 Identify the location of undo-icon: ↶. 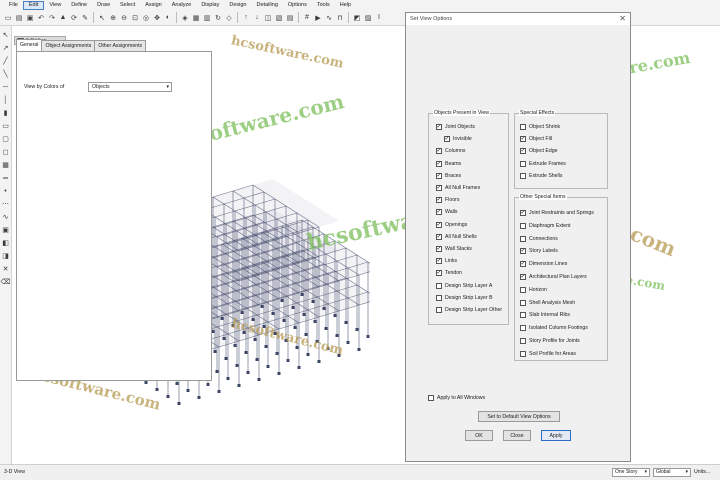
(41, 18).